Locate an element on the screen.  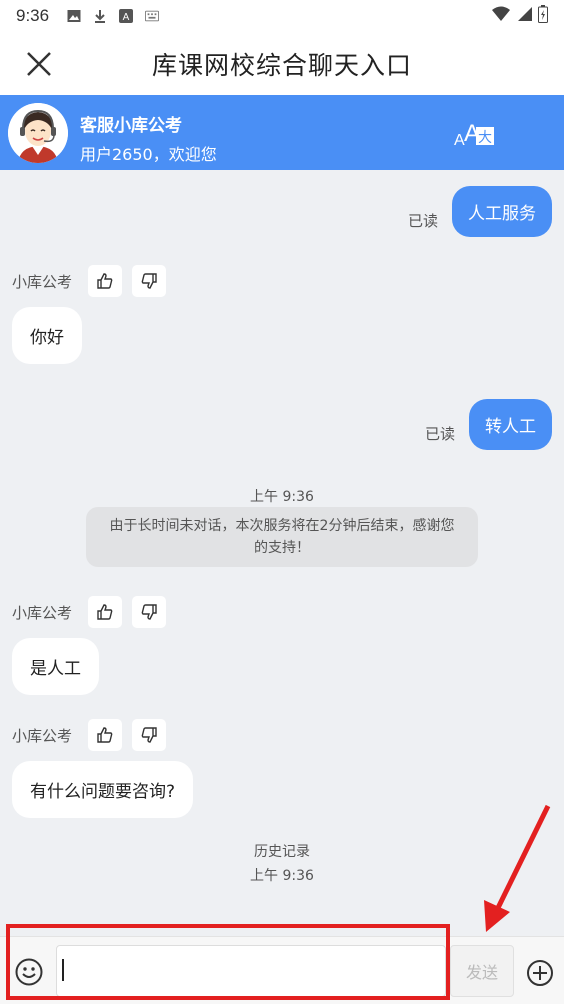
header: 库课网校综合聊天入口 is located at coordinates (282, 63).